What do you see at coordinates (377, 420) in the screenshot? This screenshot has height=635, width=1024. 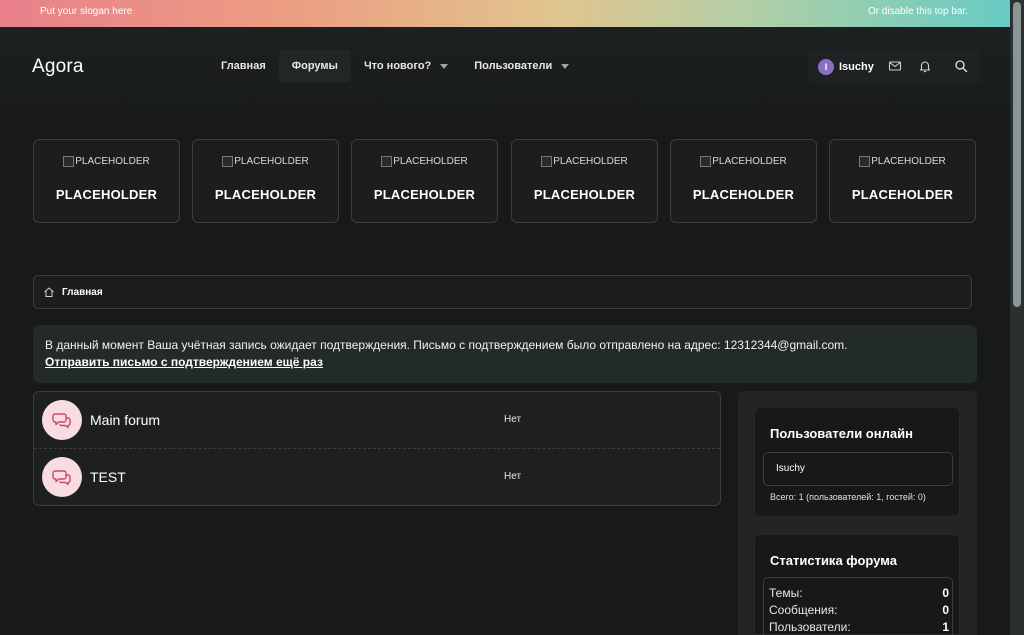 I see `forum-row: Main forum Нет` at bounding box center [377, 420].